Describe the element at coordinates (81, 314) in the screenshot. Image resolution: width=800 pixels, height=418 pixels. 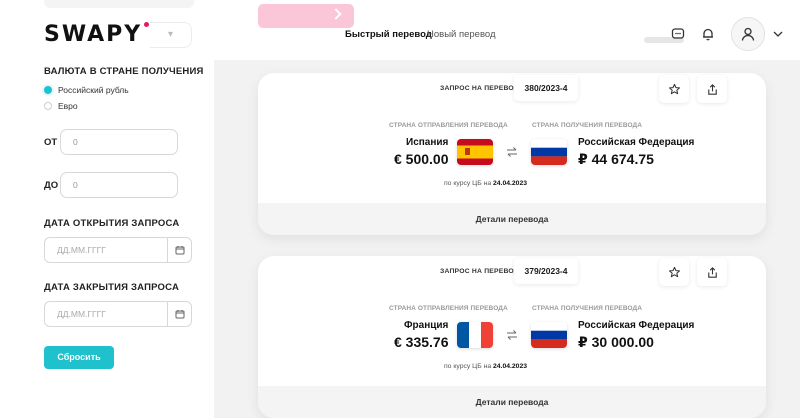
I see `close-date-placeholder: ДД.ММ.ГГГГ` at that location.